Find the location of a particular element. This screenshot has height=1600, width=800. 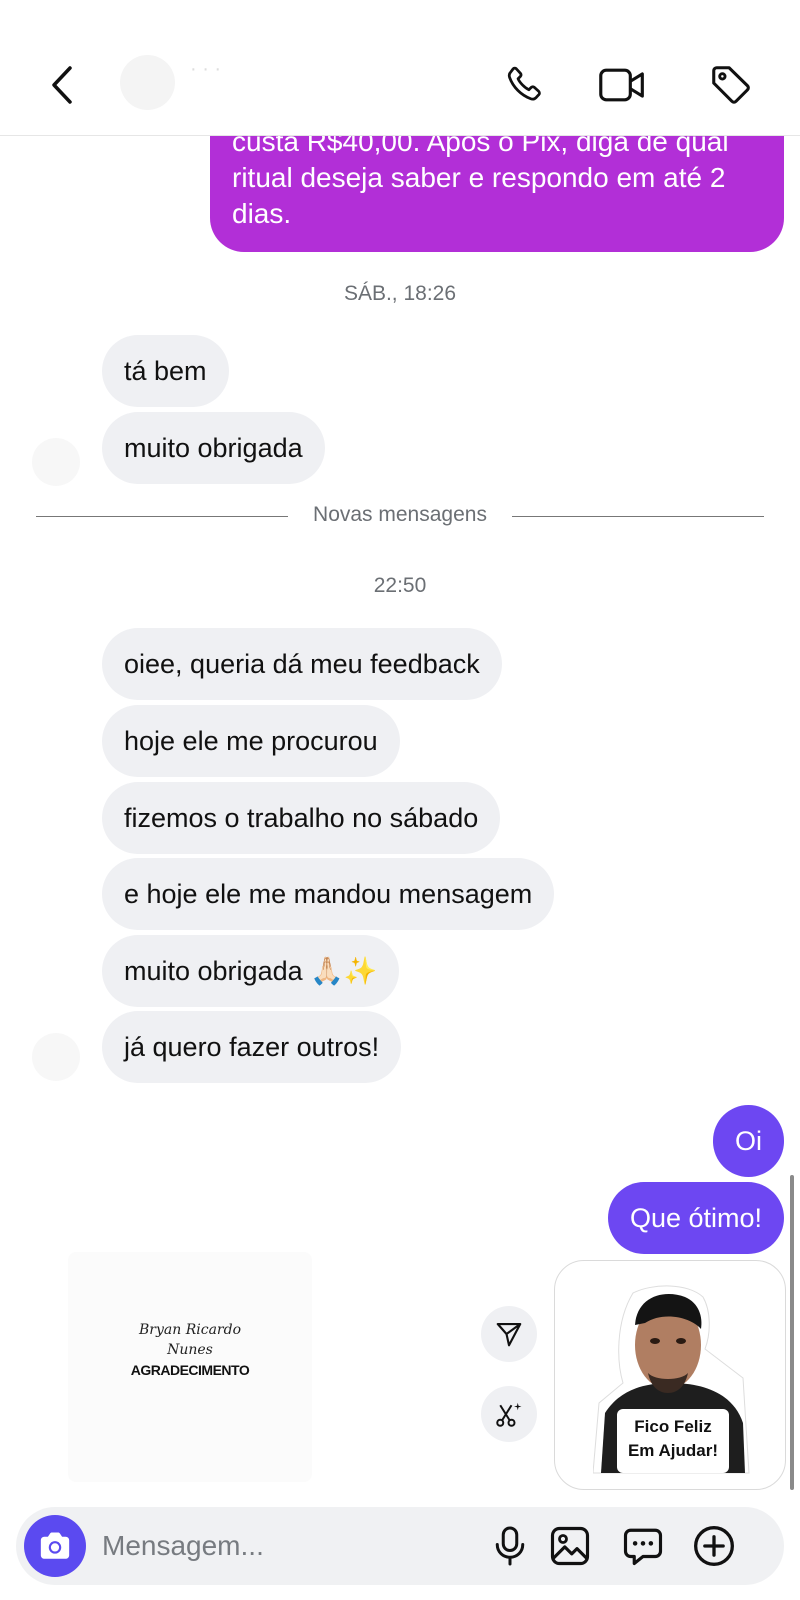

image-icon is located at coordinates (570, 1546).